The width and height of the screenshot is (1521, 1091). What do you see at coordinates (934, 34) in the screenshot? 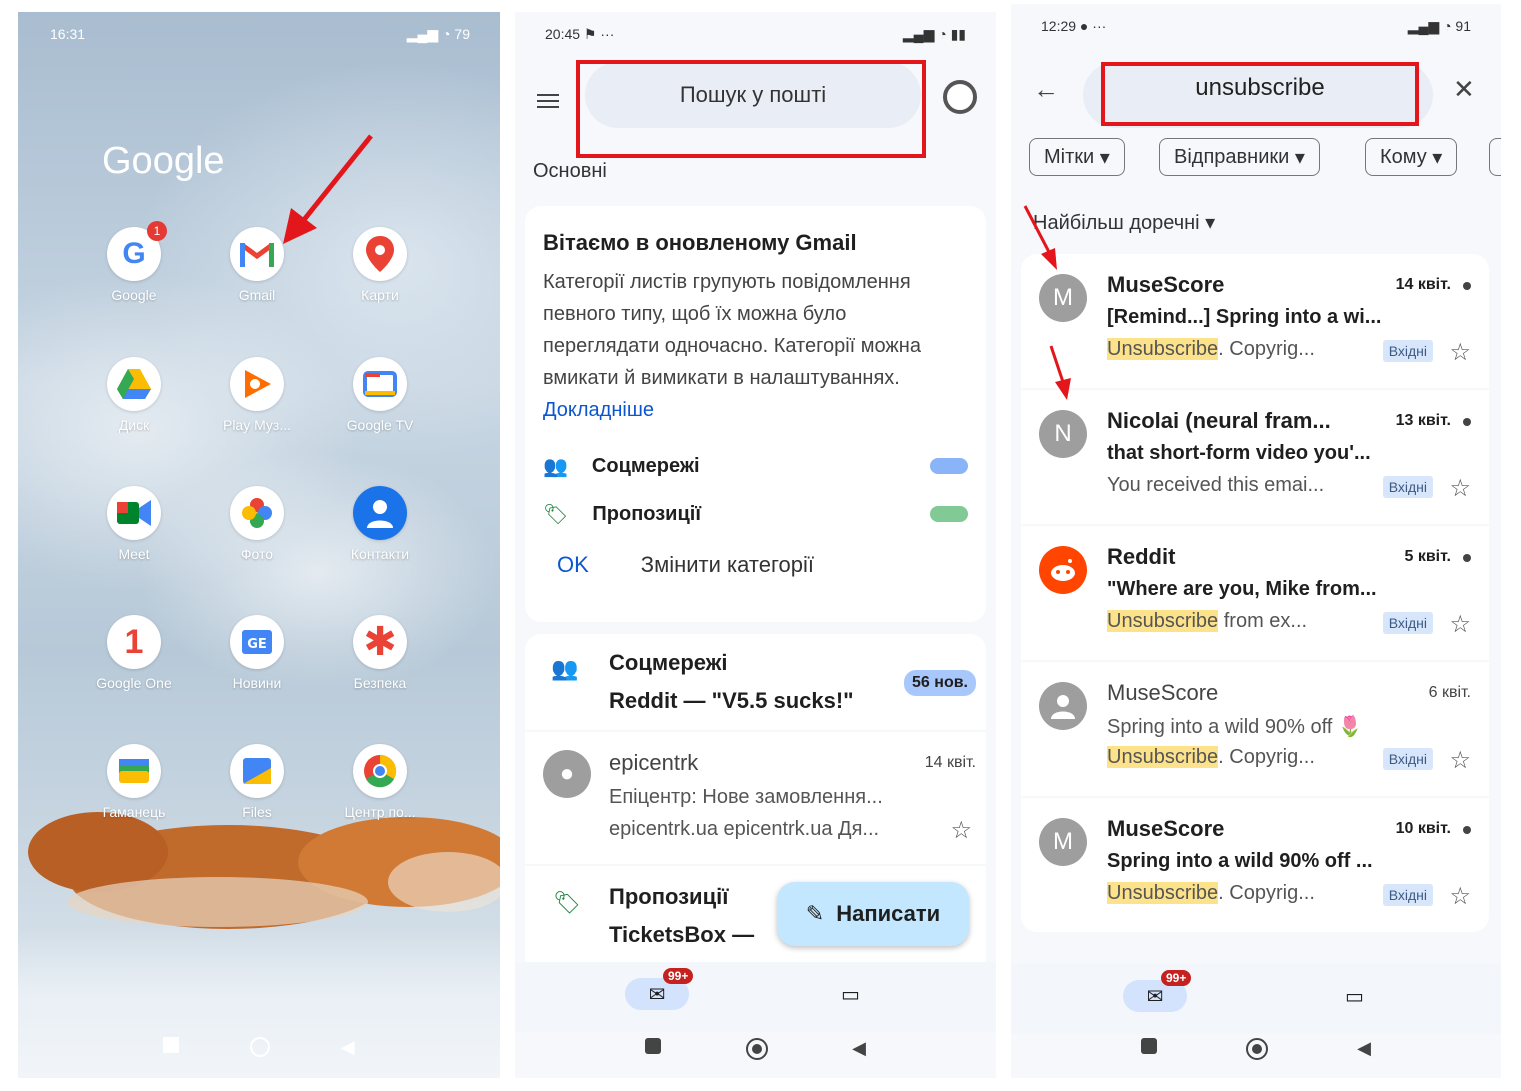
I see `status-icons: ▂▄▆ ◔ ▮▮` at bounding box center [934, 34].